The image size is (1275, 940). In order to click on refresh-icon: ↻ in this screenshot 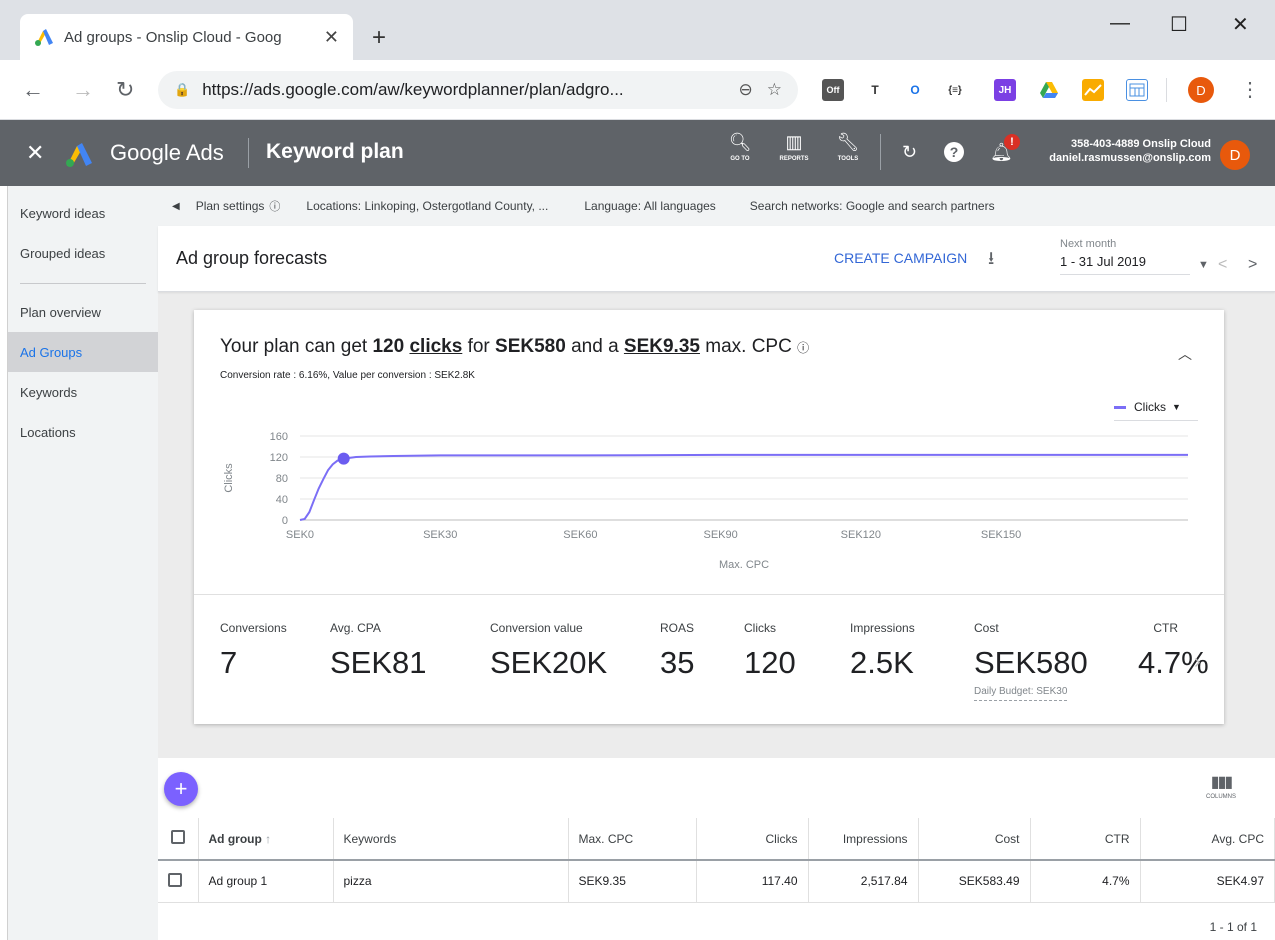, I will do `click(909, 152)`.